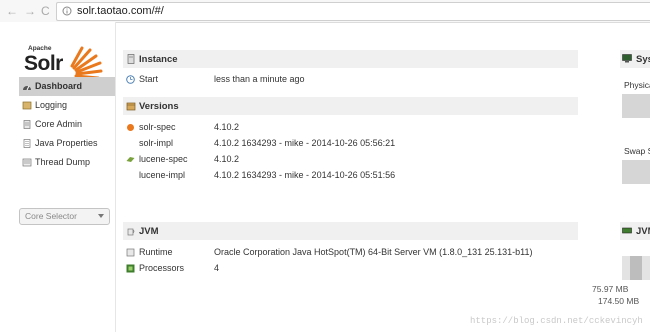  Describe the element at coordinates (556, 321) in the screenshot. I see `watermark: https://blog.csdn.net/cckevincyh` at that location.